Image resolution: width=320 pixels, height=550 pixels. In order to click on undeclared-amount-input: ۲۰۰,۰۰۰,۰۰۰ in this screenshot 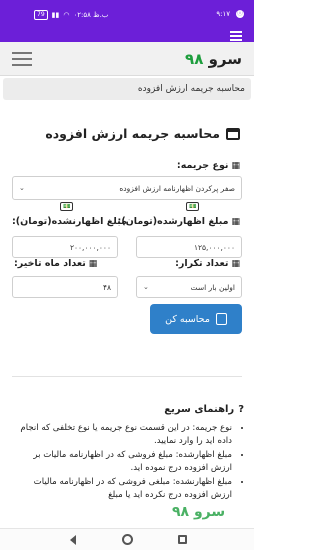, I will do `click(65, 247)`.